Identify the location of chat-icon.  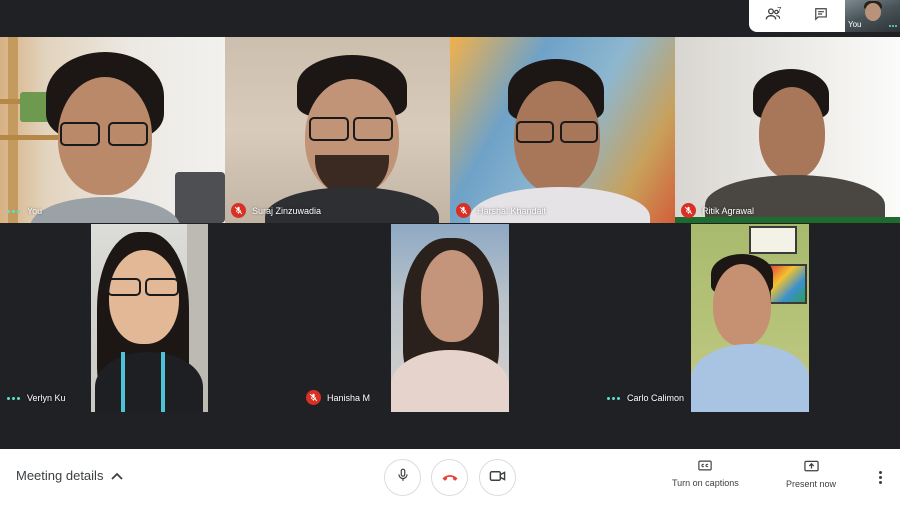
(821, 16).